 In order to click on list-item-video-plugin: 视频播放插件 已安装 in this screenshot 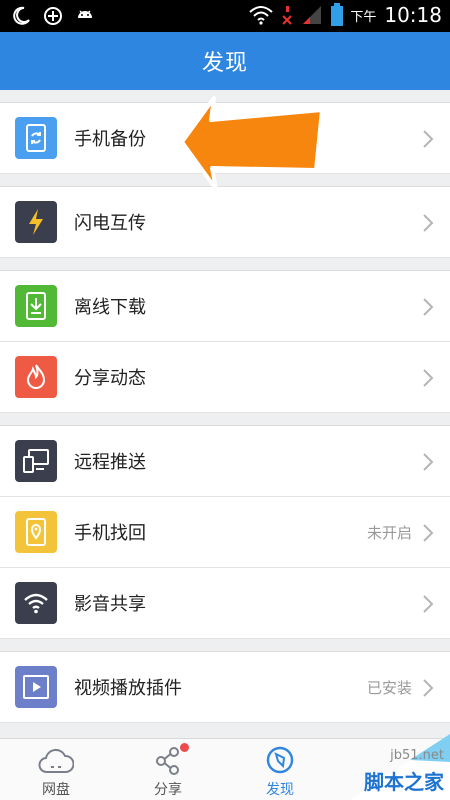, I will do `click(225, 687)`.